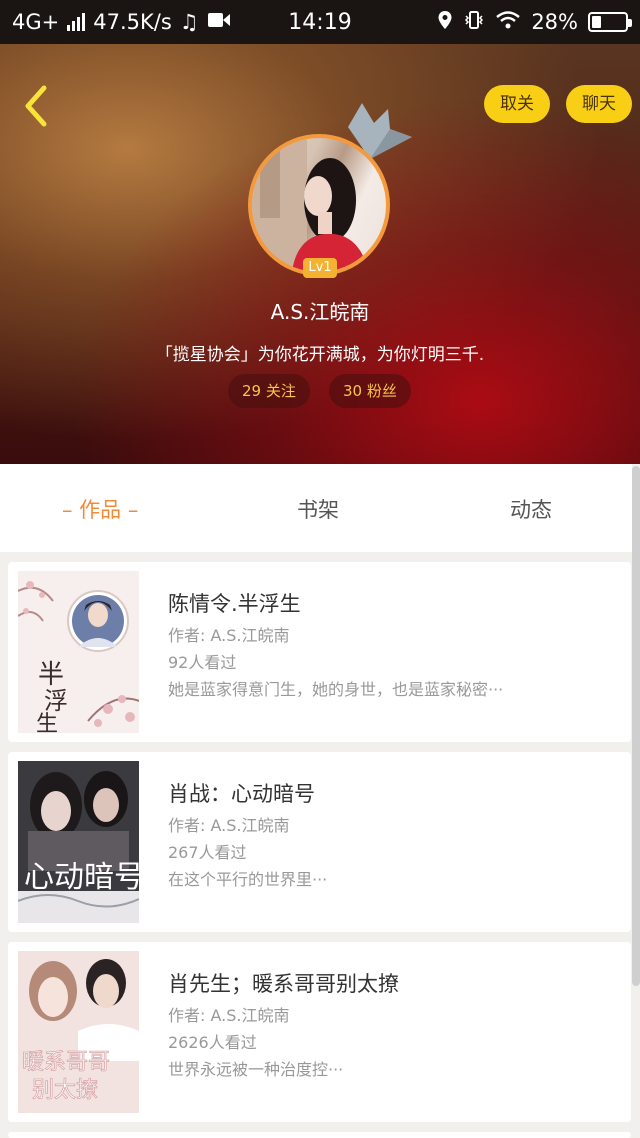  Describe the element at coordinates (66, 1062) in the screenshot. I see `svg-text: 暖系哥哥` at that location.